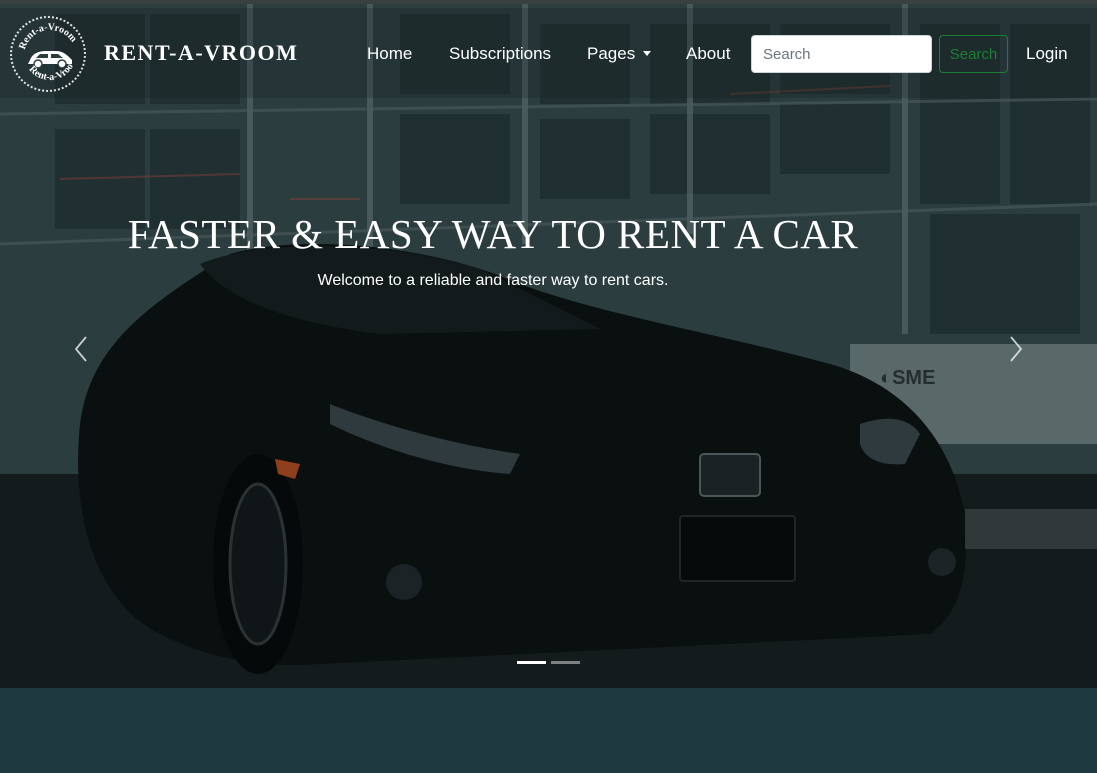 The width and height of the screenshot is (1097, 773). I want to click on carousel-prev-button, so click(82, 349).